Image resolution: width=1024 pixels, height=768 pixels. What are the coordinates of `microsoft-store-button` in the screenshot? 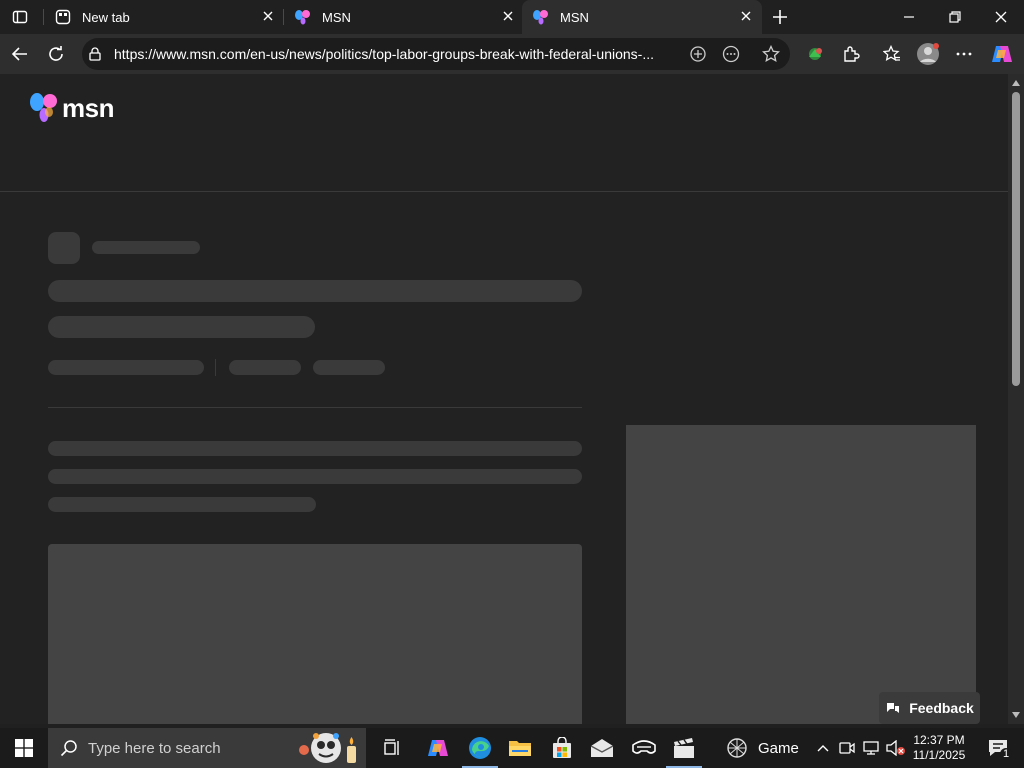 It's located at (562, 748).